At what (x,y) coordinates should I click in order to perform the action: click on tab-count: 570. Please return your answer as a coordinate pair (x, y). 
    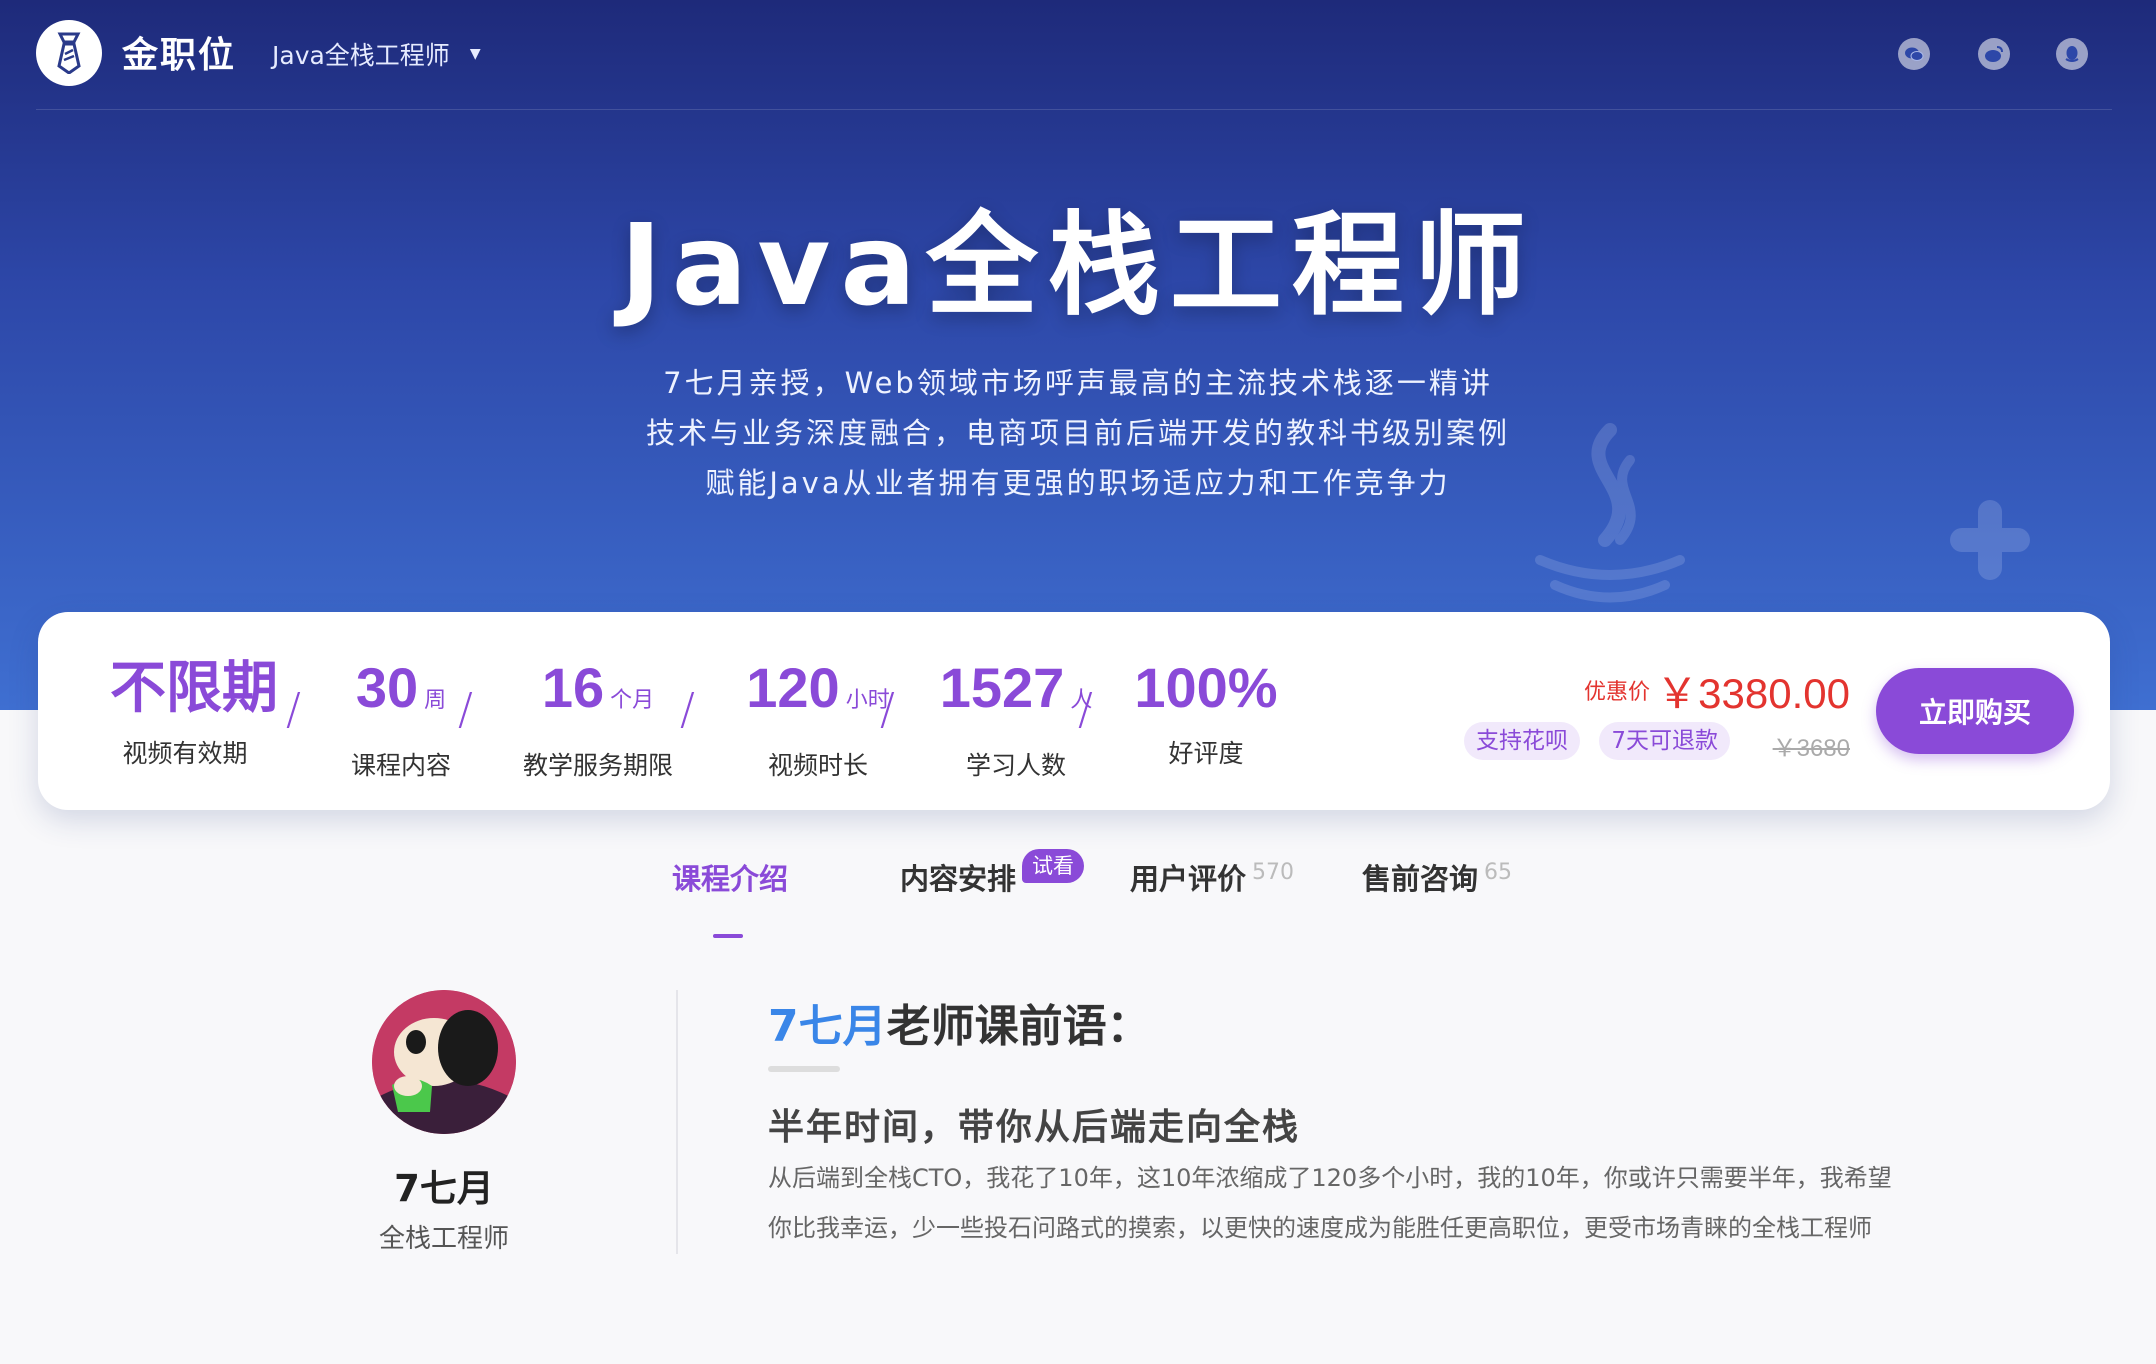
    Looking at the image, I should click on (1273, 872).